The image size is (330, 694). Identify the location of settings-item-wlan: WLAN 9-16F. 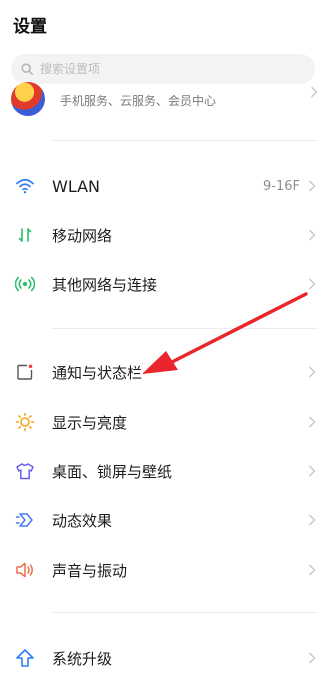
(165, 186).